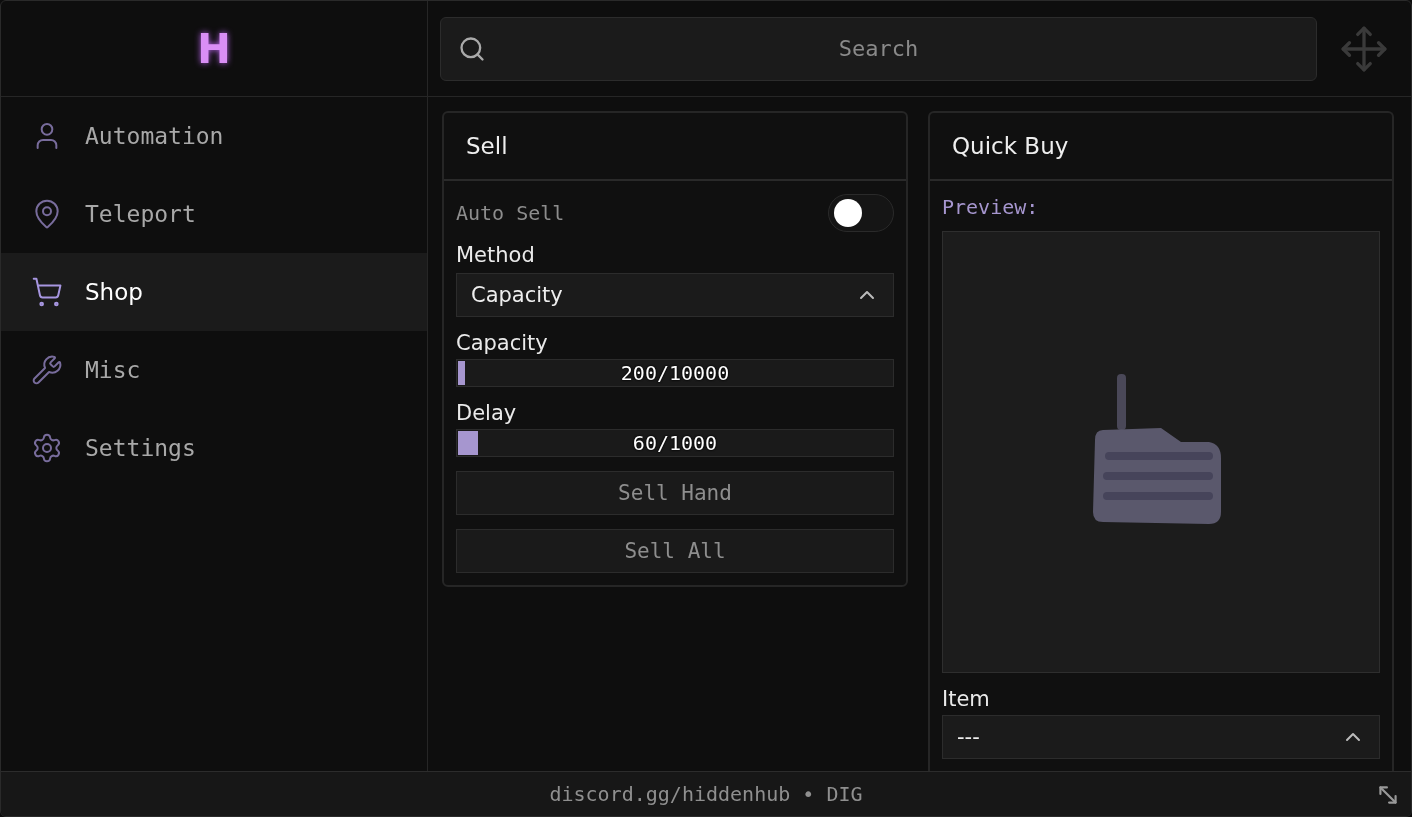 This screenshot has width=1412, height=817. Describe the element at coordinates (496, 255) in the screenshot. I see `field-label: Method` at that location.